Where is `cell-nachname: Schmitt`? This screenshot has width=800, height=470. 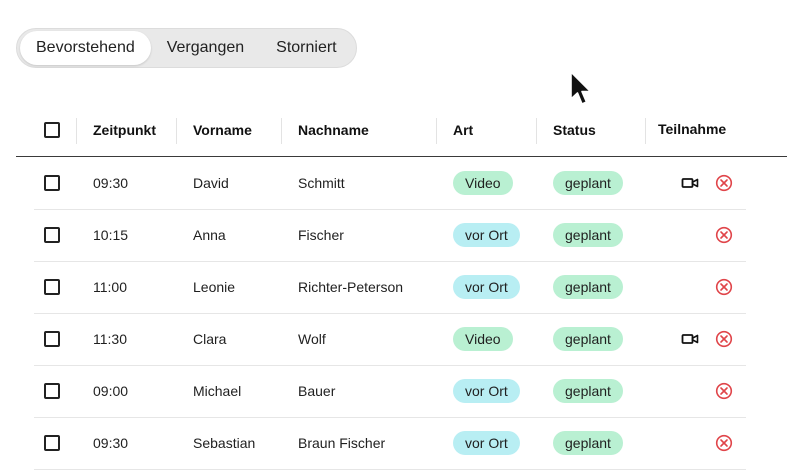 cell-nachname: Schmitt is located at coordinates (321, 183).